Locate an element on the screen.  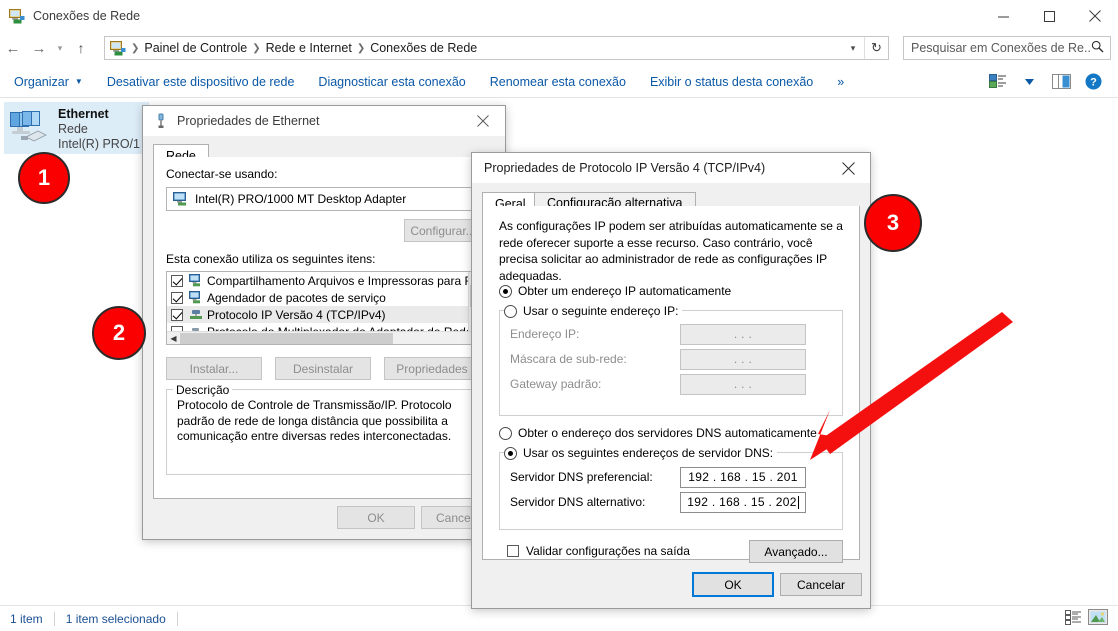
command-organizar: Organizar ▼ is located at coordinates (47, 82).